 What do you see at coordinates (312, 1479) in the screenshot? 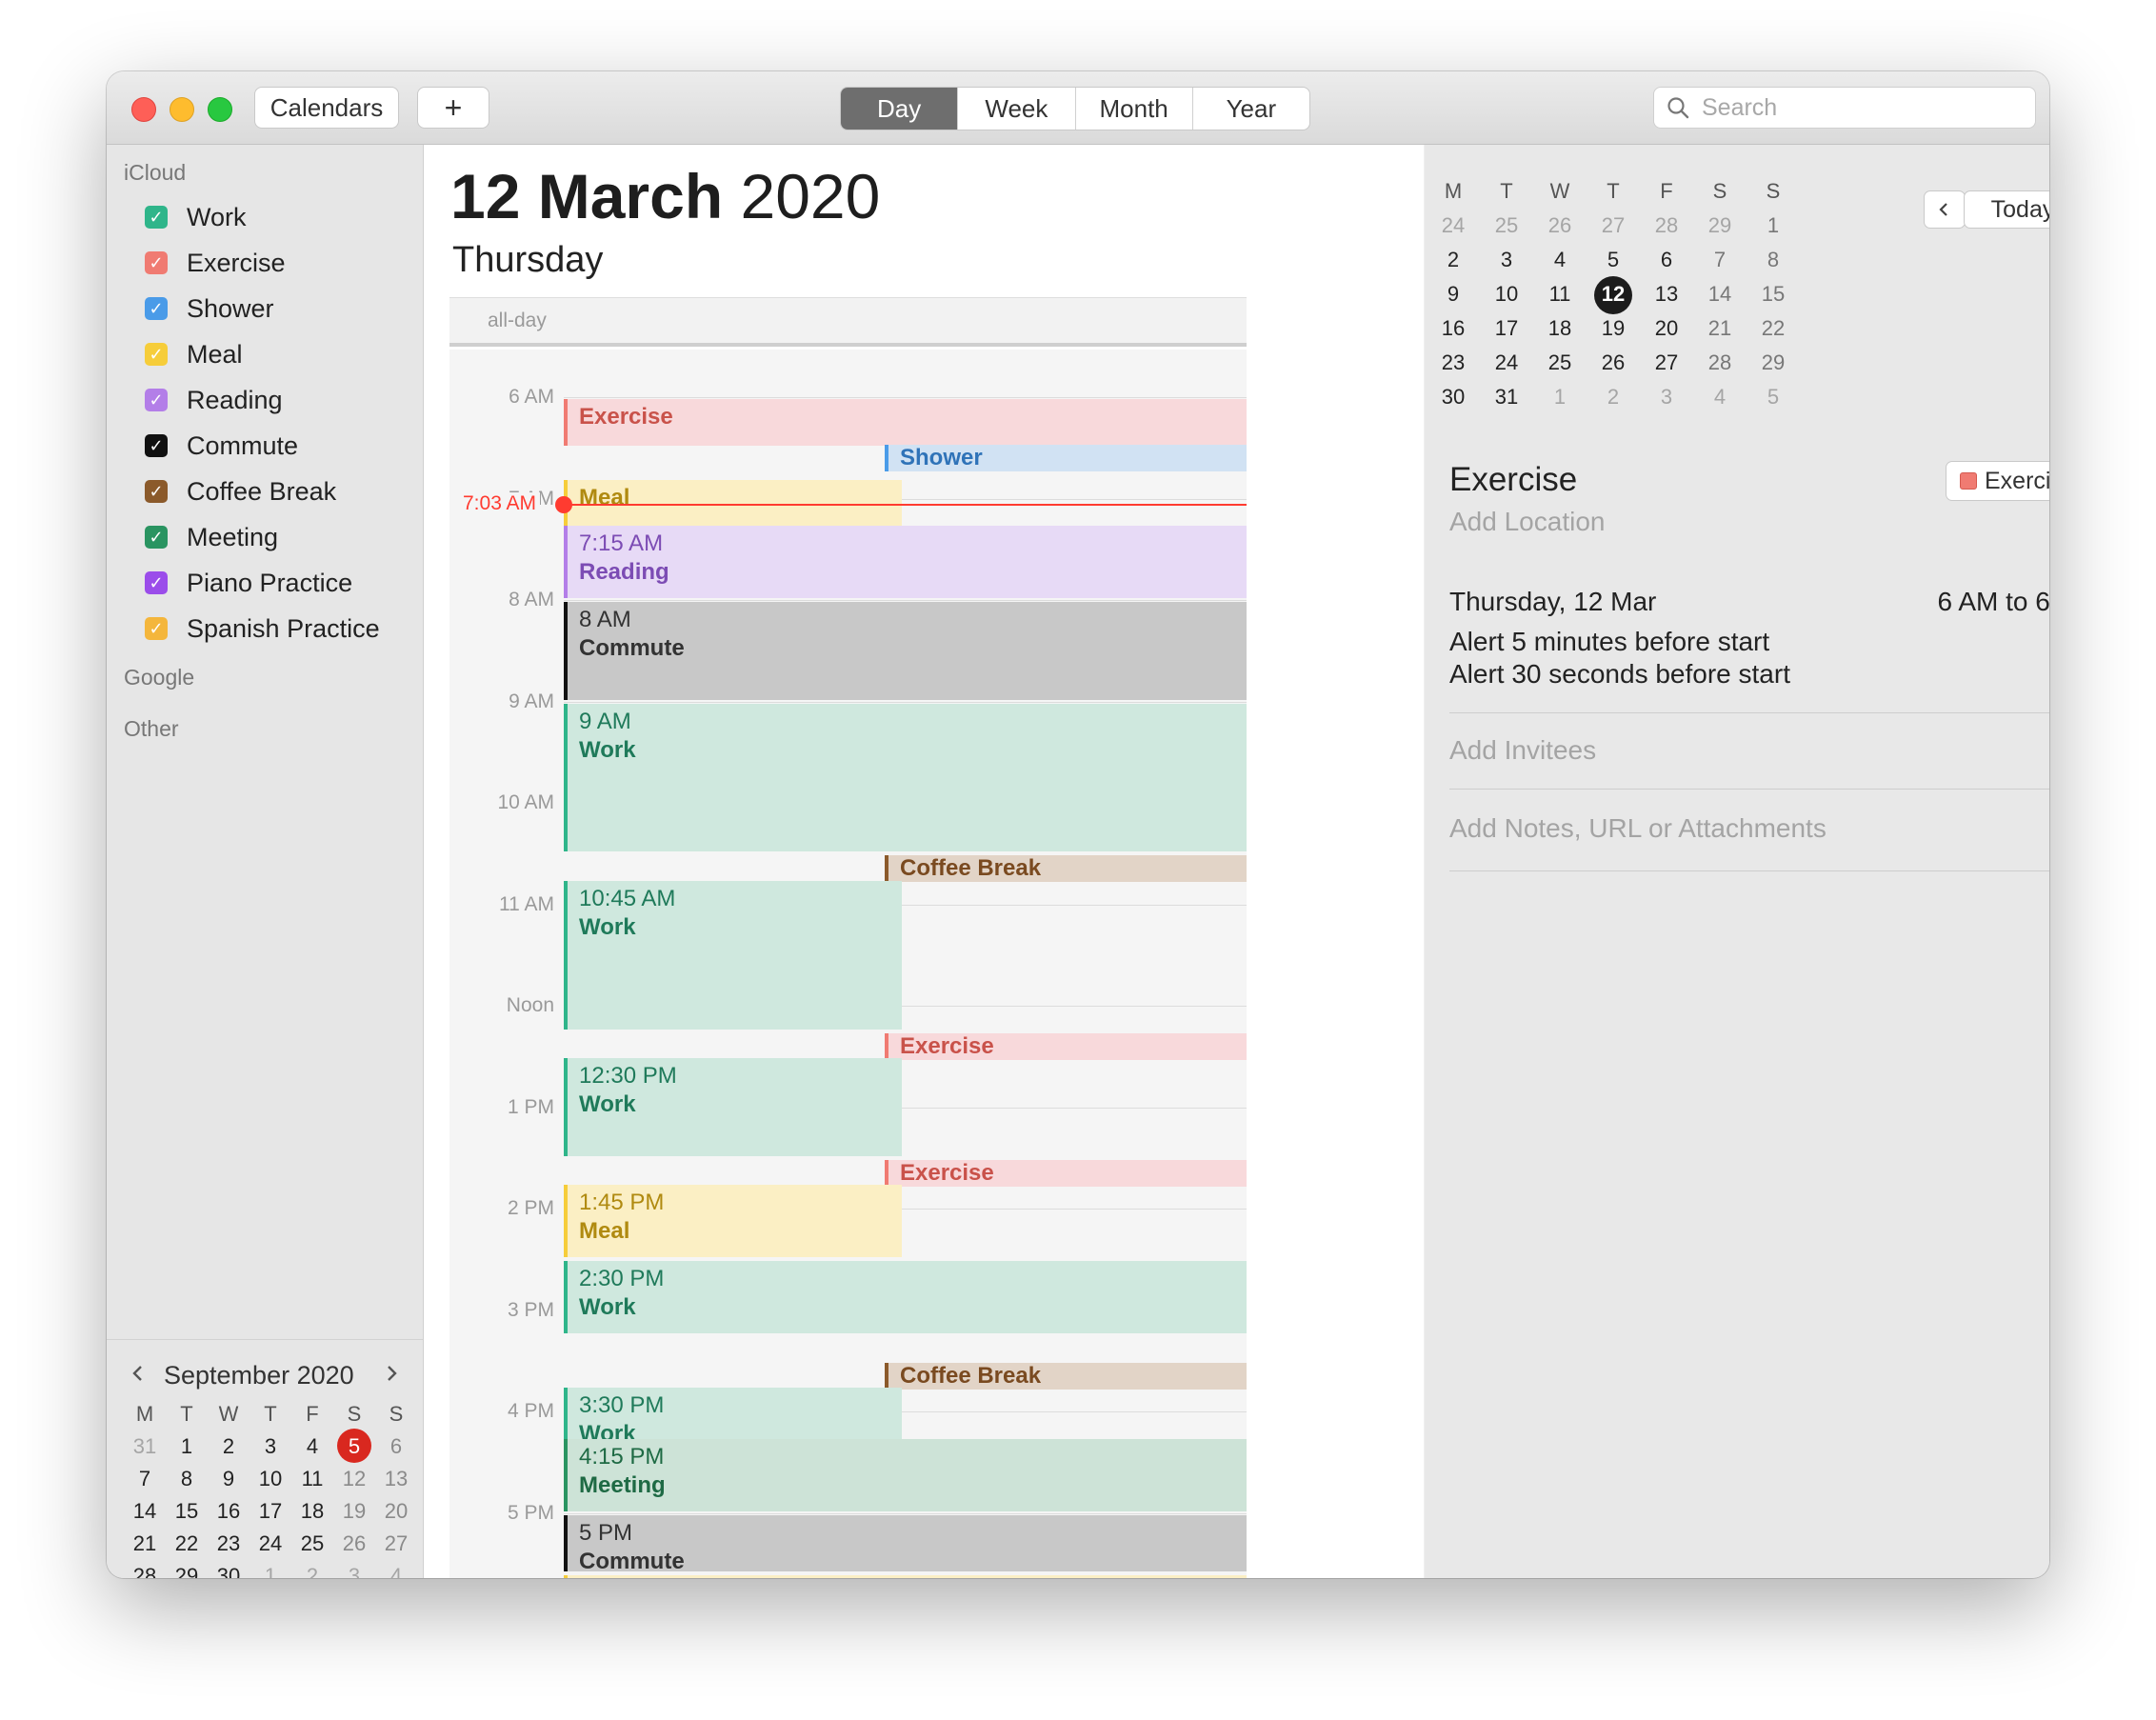
I see `mini-day-cell: 11` at bounding box center [312, 1479].